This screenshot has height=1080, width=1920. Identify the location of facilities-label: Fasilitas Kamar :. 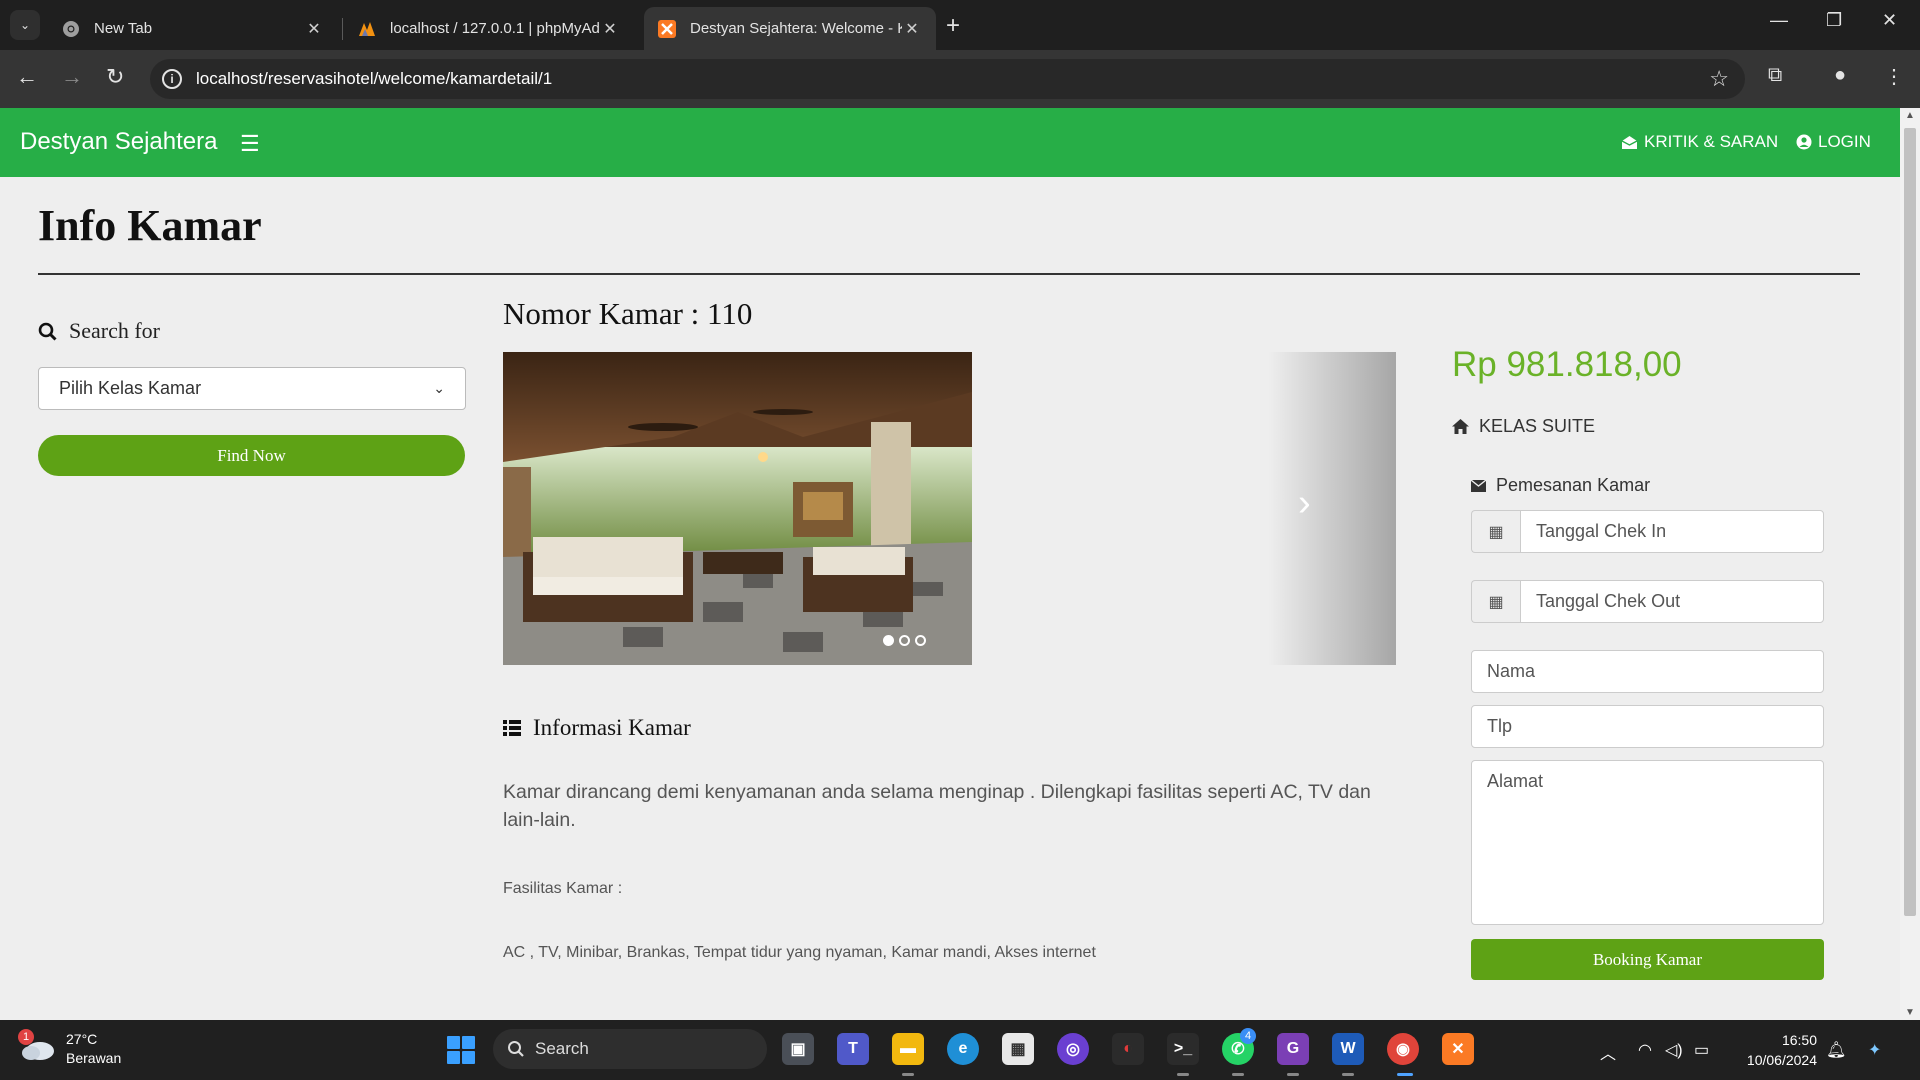
(563, 888).